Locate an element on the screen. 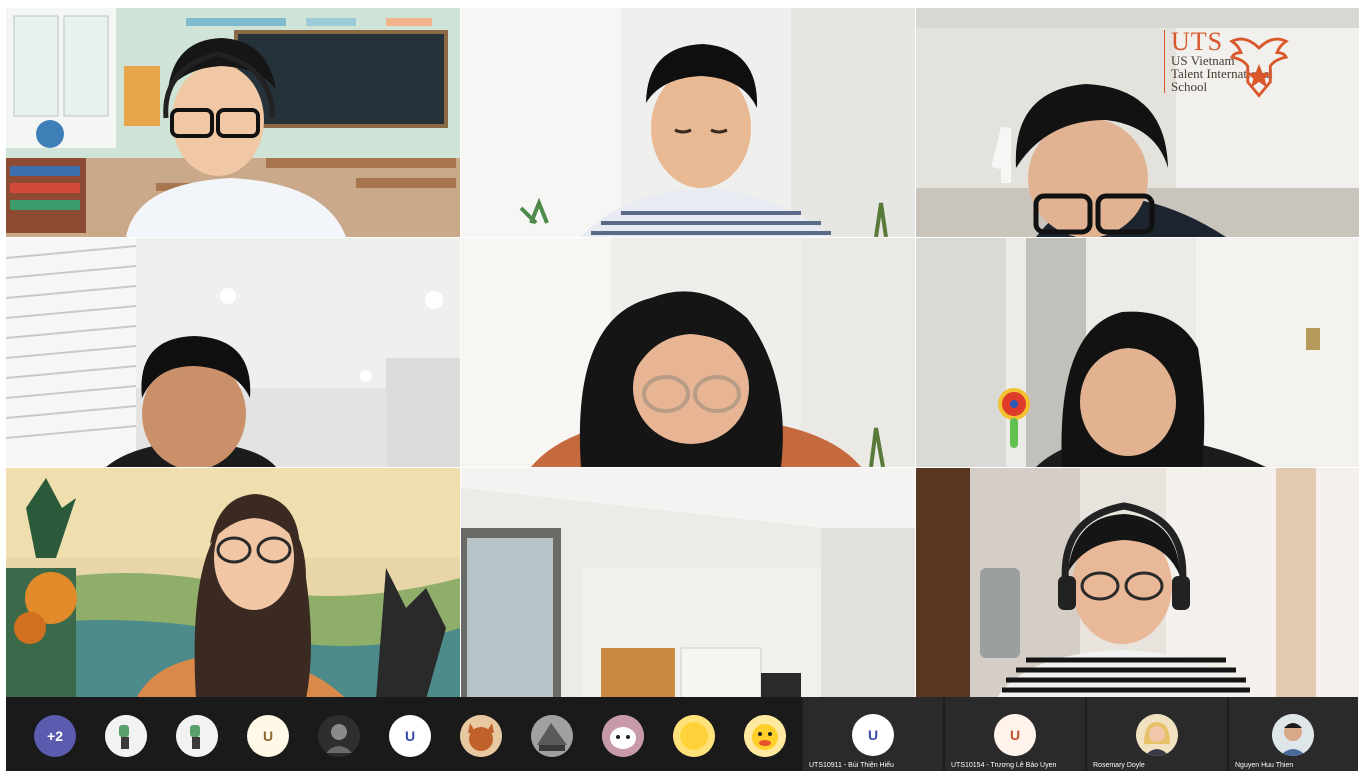  grayscale-photo-avatar-icon is located at coordinates (552, 736).